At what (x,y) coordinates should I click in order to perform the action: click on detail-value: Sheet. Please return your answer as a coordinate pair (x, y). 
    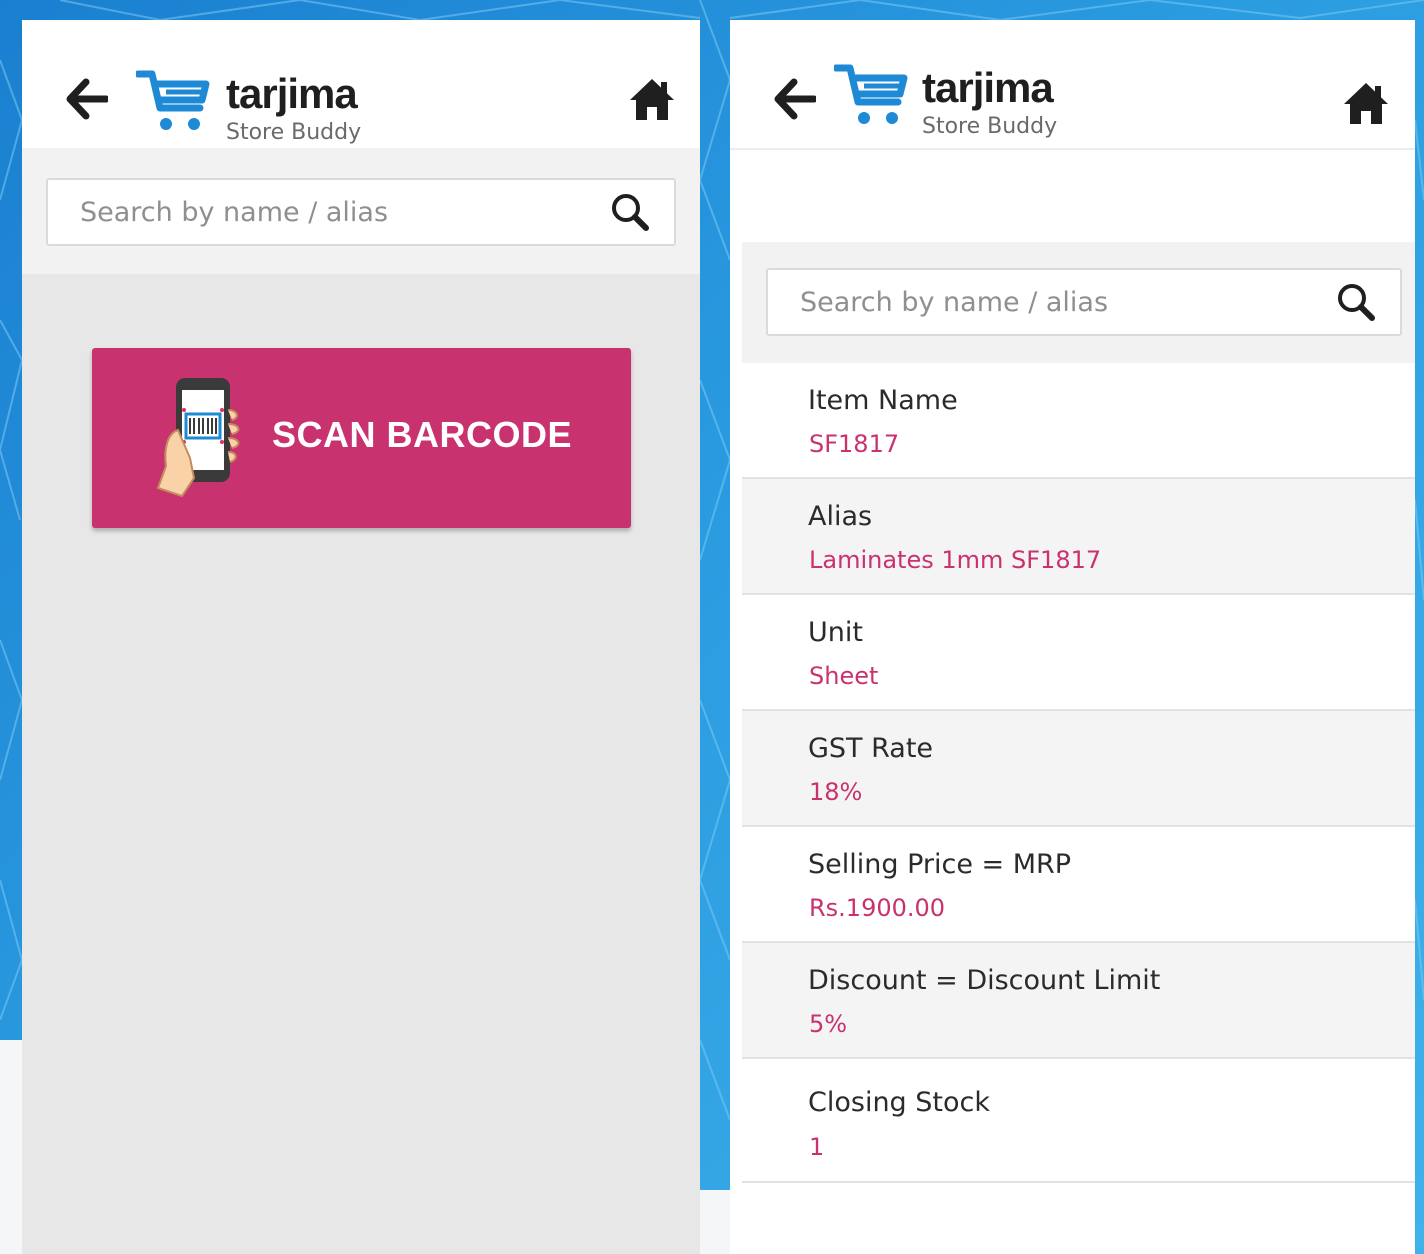
    Looking at the image, I should click on (844, 676).